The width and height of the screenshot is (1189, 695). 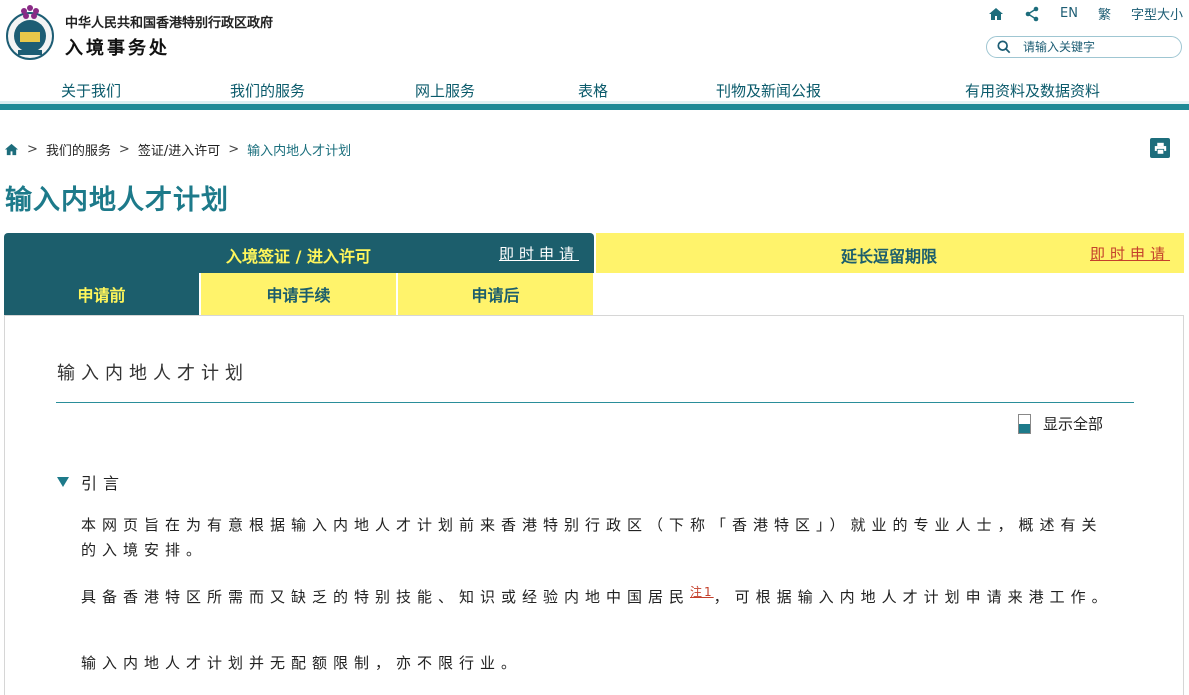 What do you see at coordinates (768, 90) in the screenshot?
I see `nav-publications-press: 刊物及新闻公报` at bounding box center [768, 90].